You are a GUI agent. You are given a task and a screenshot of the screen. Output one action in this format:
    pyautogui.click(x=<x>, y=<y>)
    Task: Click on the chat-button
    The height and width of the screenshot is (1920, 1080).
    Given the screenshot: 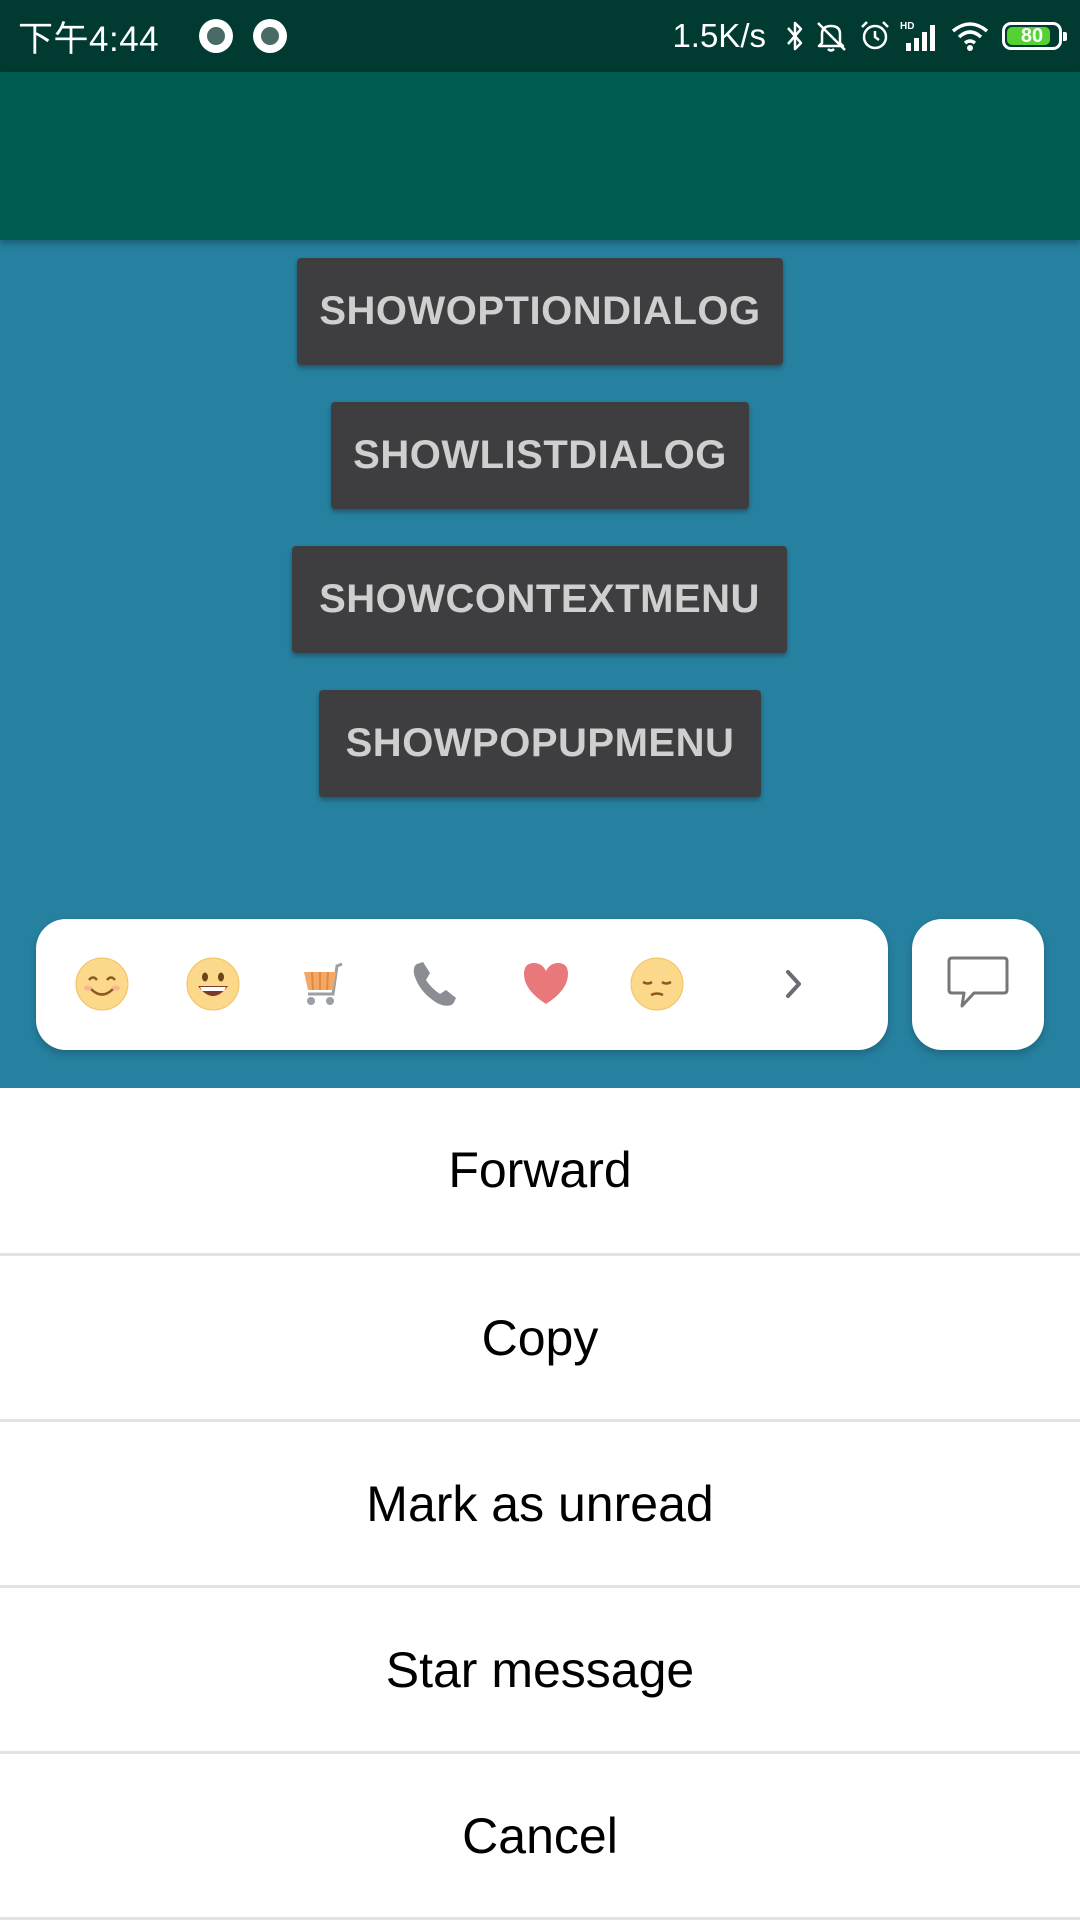 What is the action you would take?
    pyautogui.click(x=978, y=984)
    